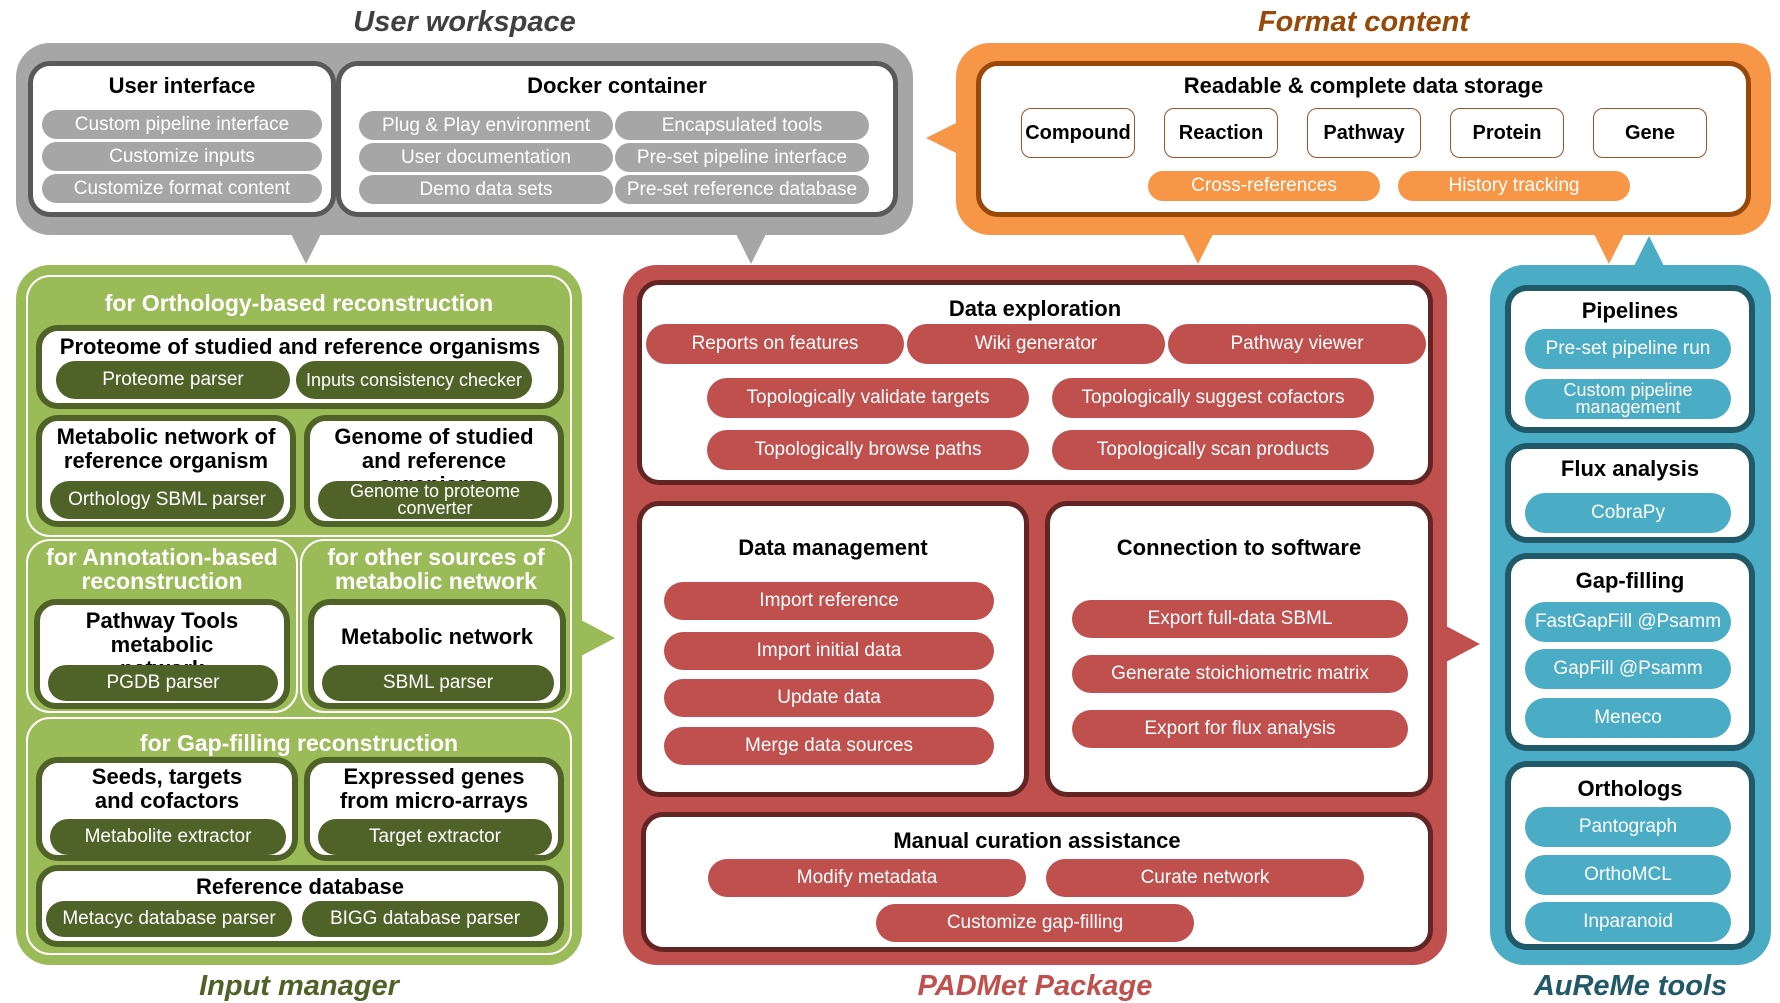 The width and height of the screenshot is (1780, 1003). What do you see at coordinates (182, 85) in the screenshot?
I see `user-interface-heading: User interface` at bounding box center [182, 85].